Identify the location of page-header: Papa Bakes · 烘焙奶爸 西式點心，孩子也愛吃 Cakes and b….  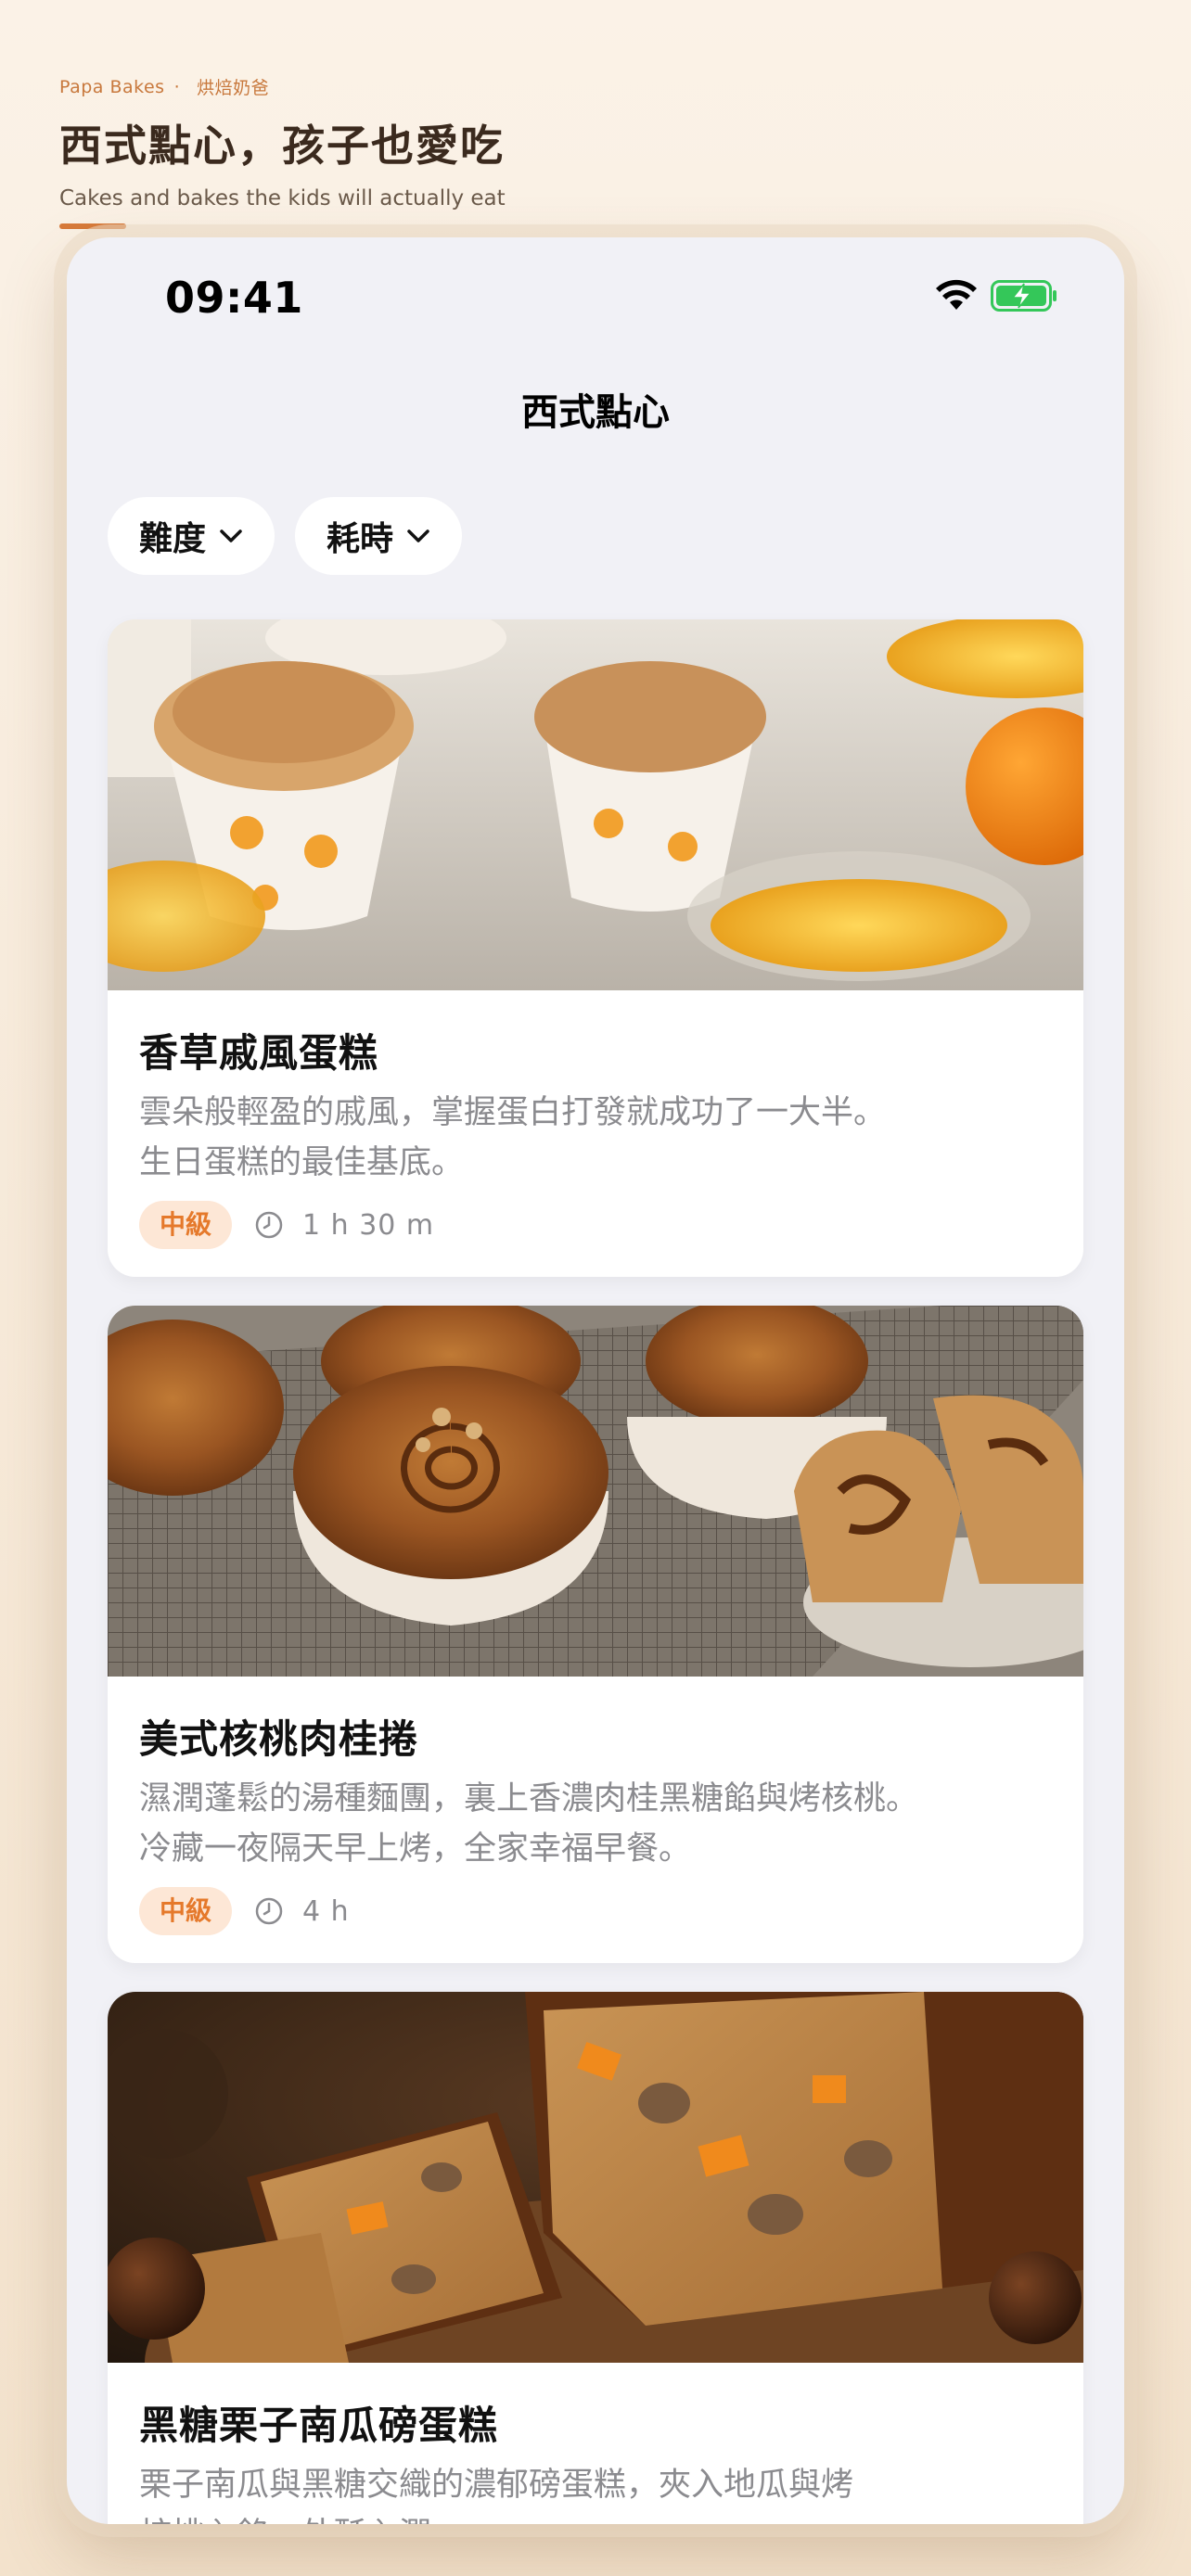
(592, 151).